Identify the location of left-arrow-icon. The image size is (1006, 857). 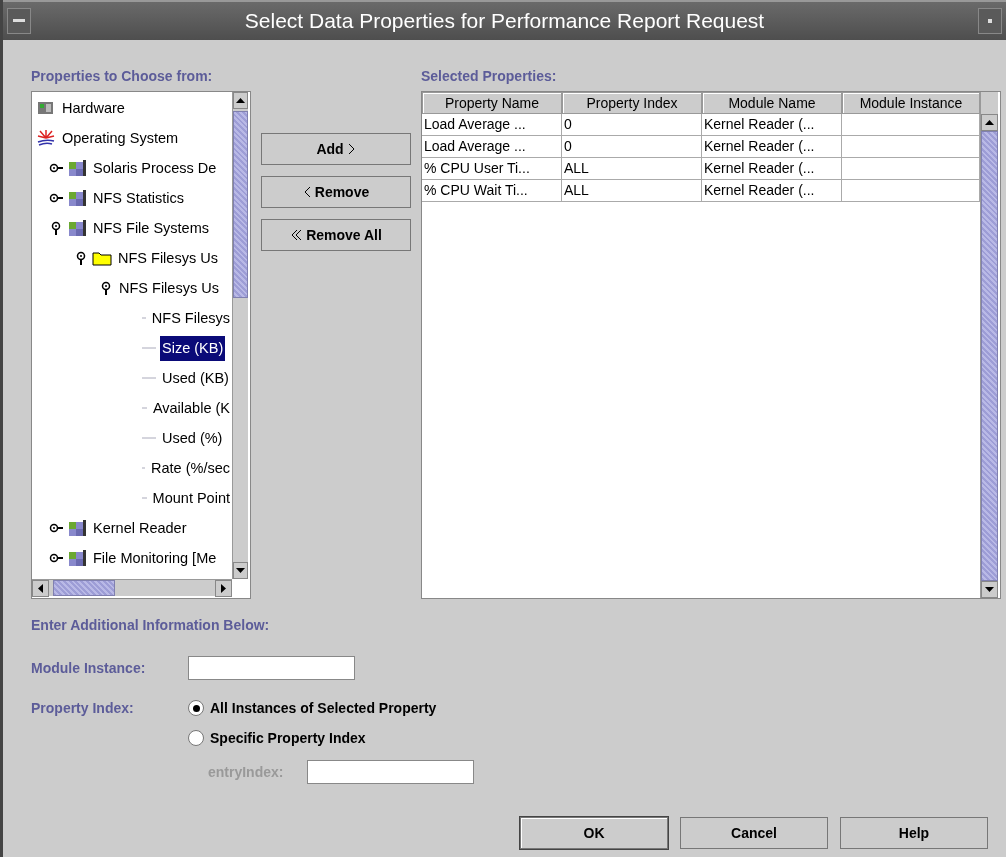
(40, 588).